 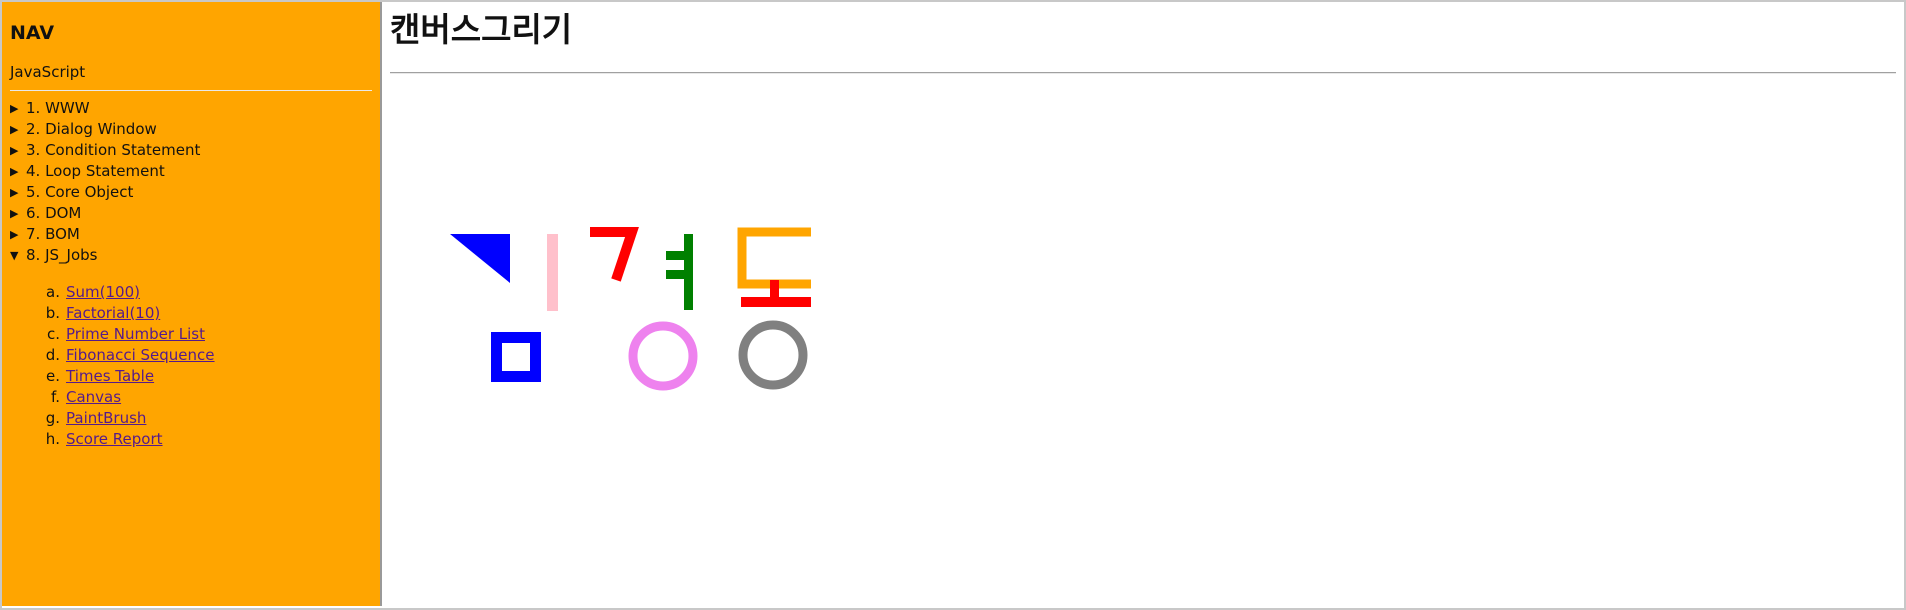 What do you see at coordinates (773, 355) in the screenshot?
I see `canvas-gray-ring` at bounding box center [773, 355].